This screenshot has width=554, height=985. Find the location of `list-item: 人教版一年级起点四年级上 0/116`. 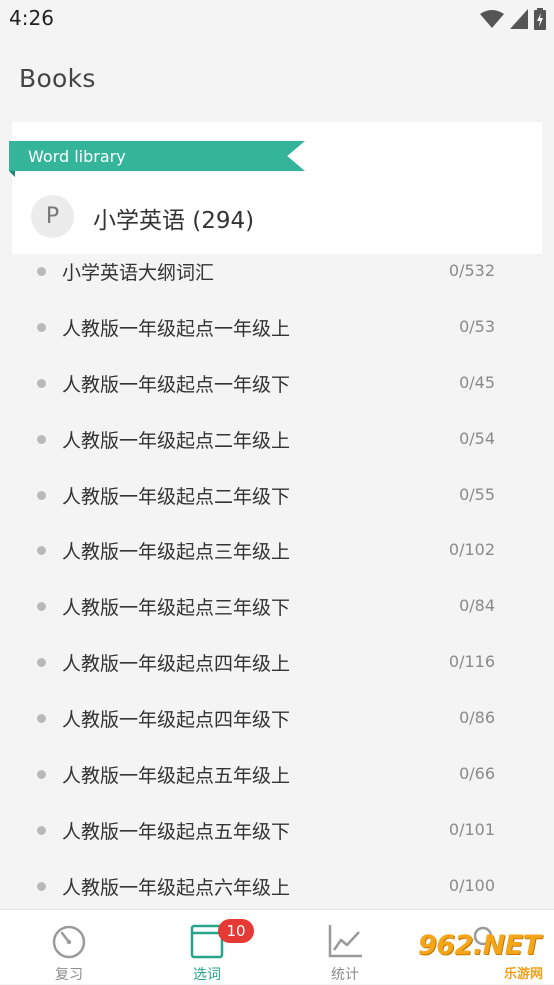

list-item: 人教版一年级起点四年级上 0/116 is located at coordinates (277, 663).